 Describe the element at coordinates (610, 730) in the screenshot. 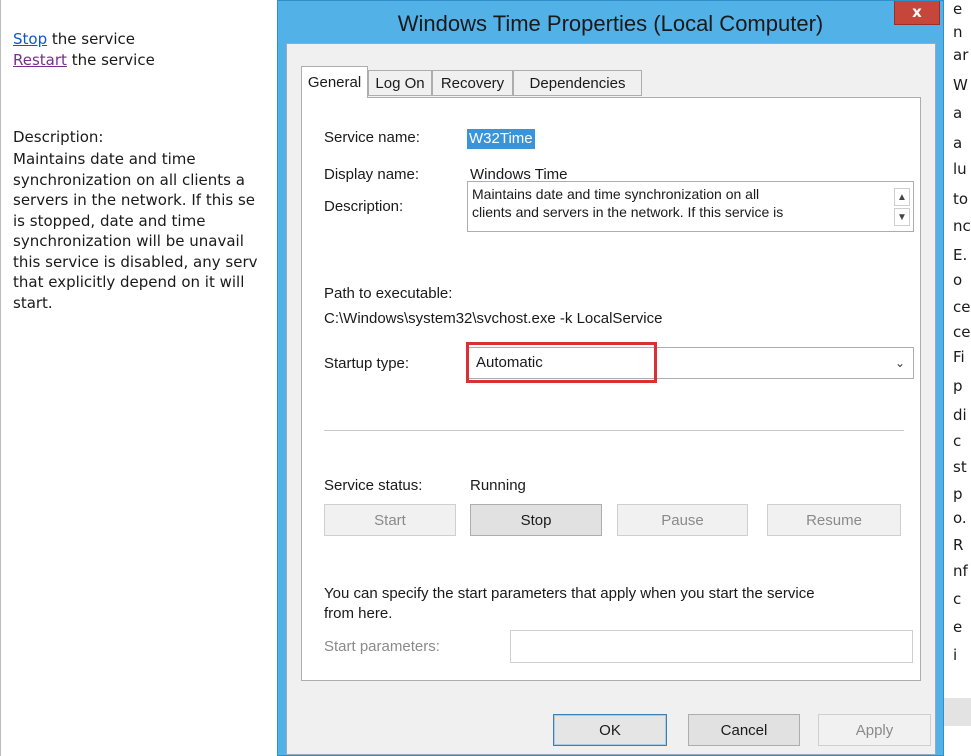

I see `ok-button: OK` at that location.